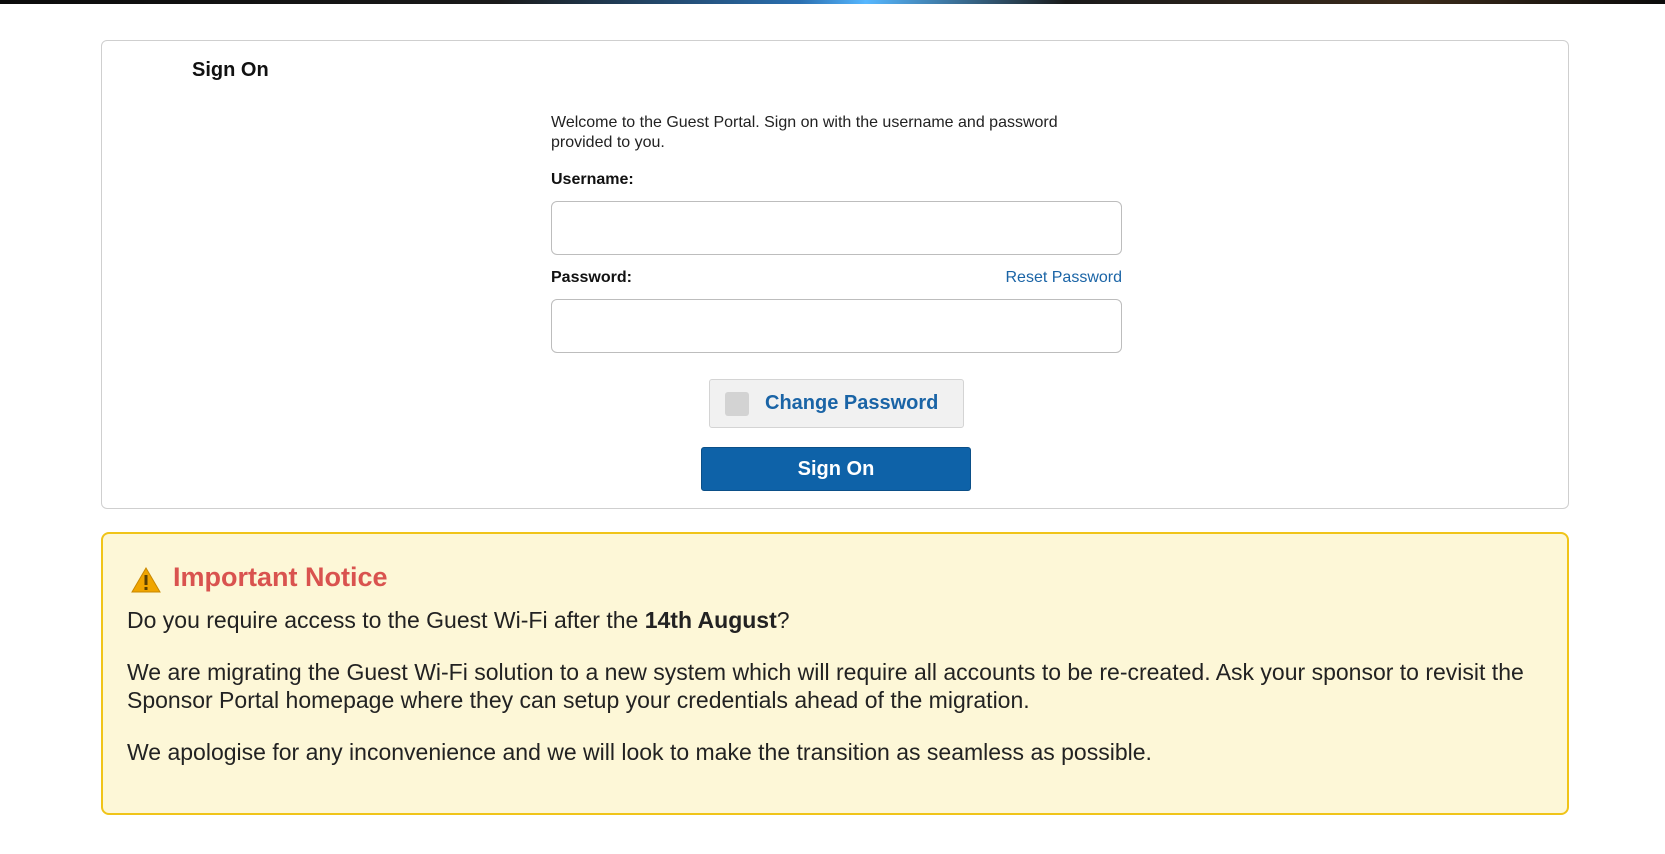 Image resolution: width=1665 pixels, height=854 pixels. What do you see at coordinates (836, 326) in the screenshot?
I see `password-input` at bounding box center [836, 326].